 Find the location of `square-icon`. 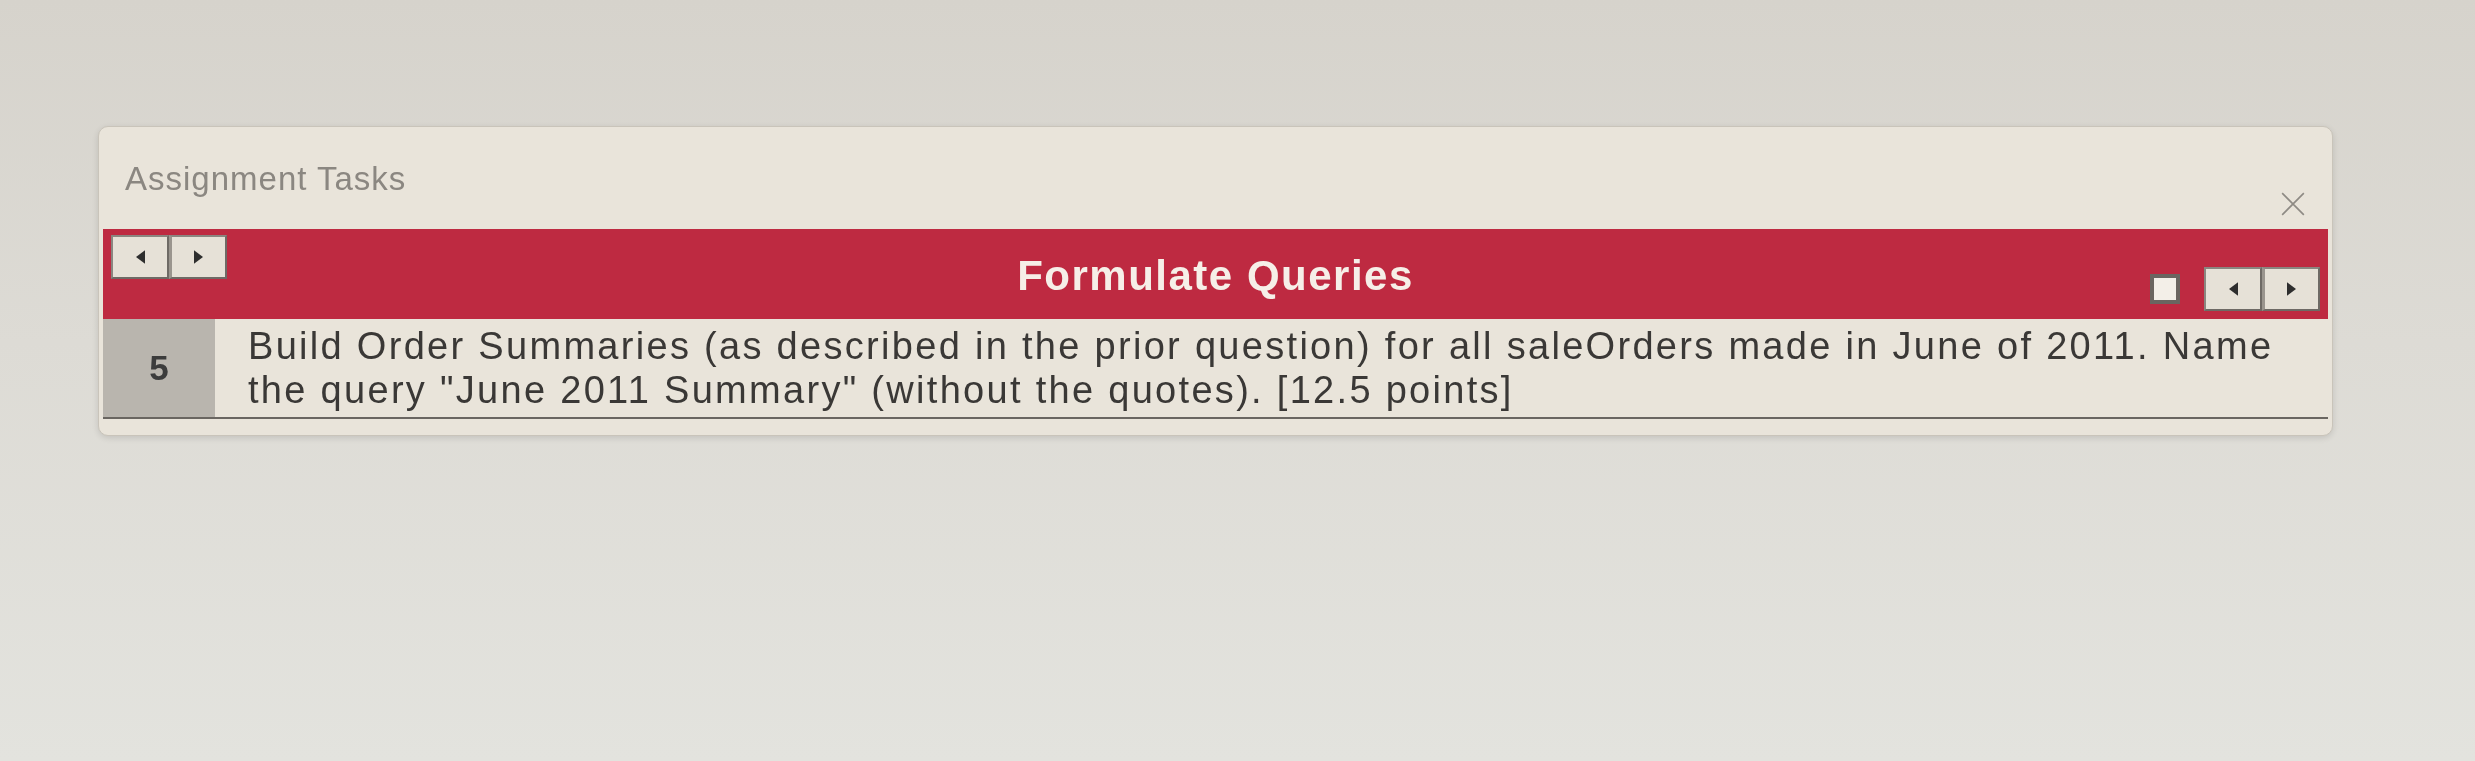

square-icon is located at coordinates (2165, 289).